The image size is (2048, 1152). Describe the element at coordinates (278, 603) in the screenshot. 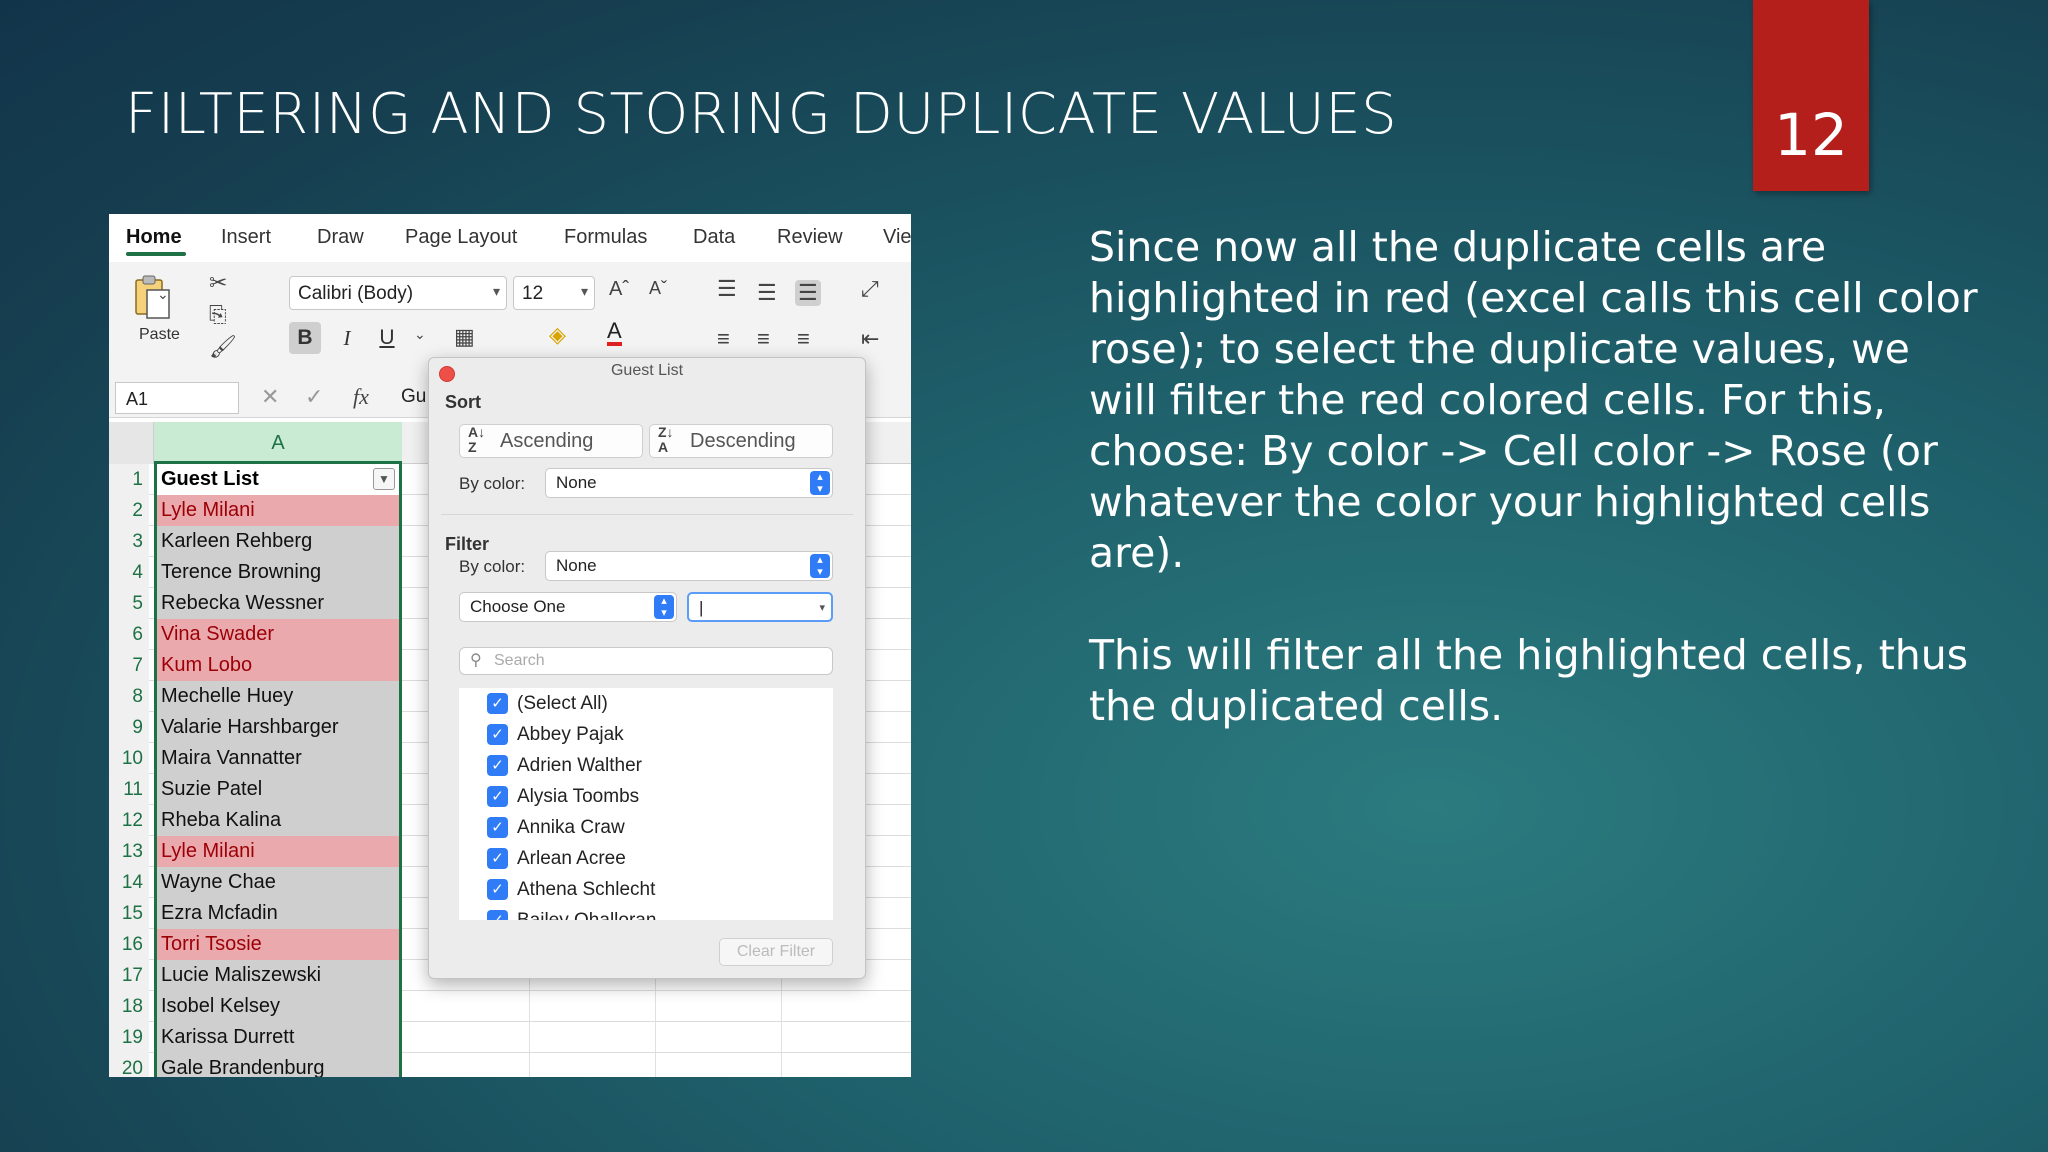

I see `name-cell: Rebecka Wessner` at that location.